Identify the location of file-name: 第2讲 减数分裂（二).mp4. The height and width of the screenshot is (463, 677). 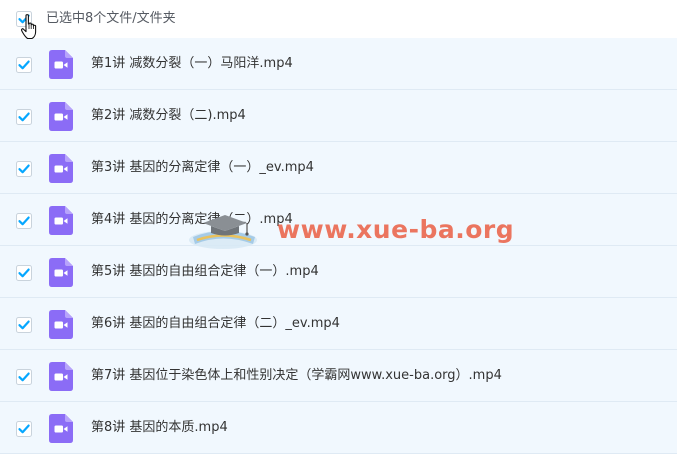
(168, 116).